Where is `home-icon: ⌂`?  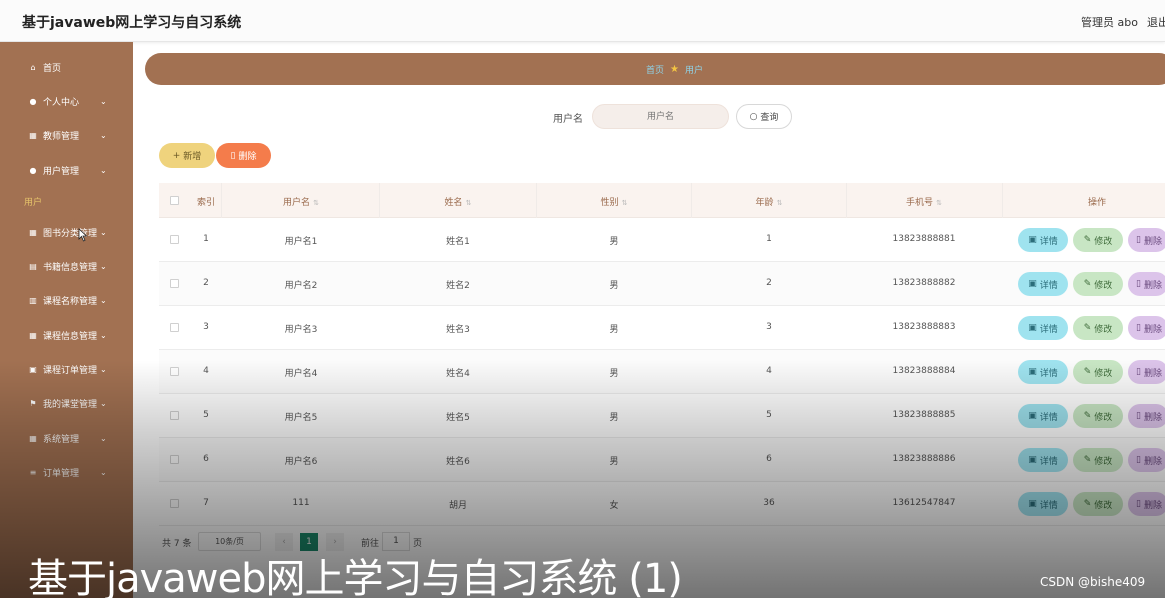 home-icon: ⌂ is located at coordinates (33, 67).